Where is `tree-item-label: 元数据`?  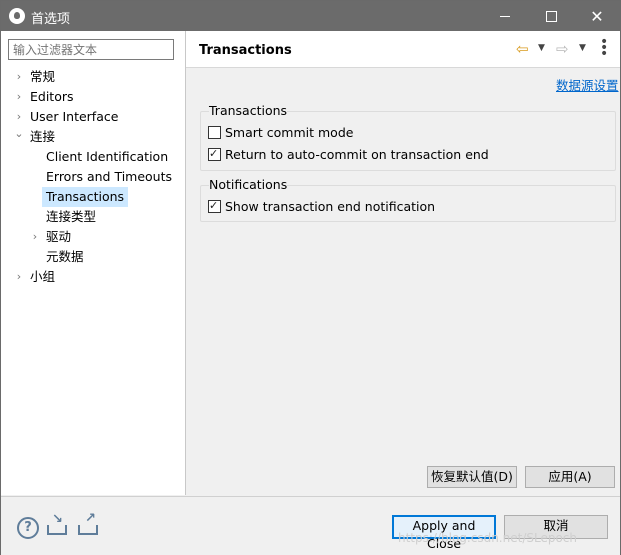 tree-item-label: 元数据 is located at coordinates (65, 256).